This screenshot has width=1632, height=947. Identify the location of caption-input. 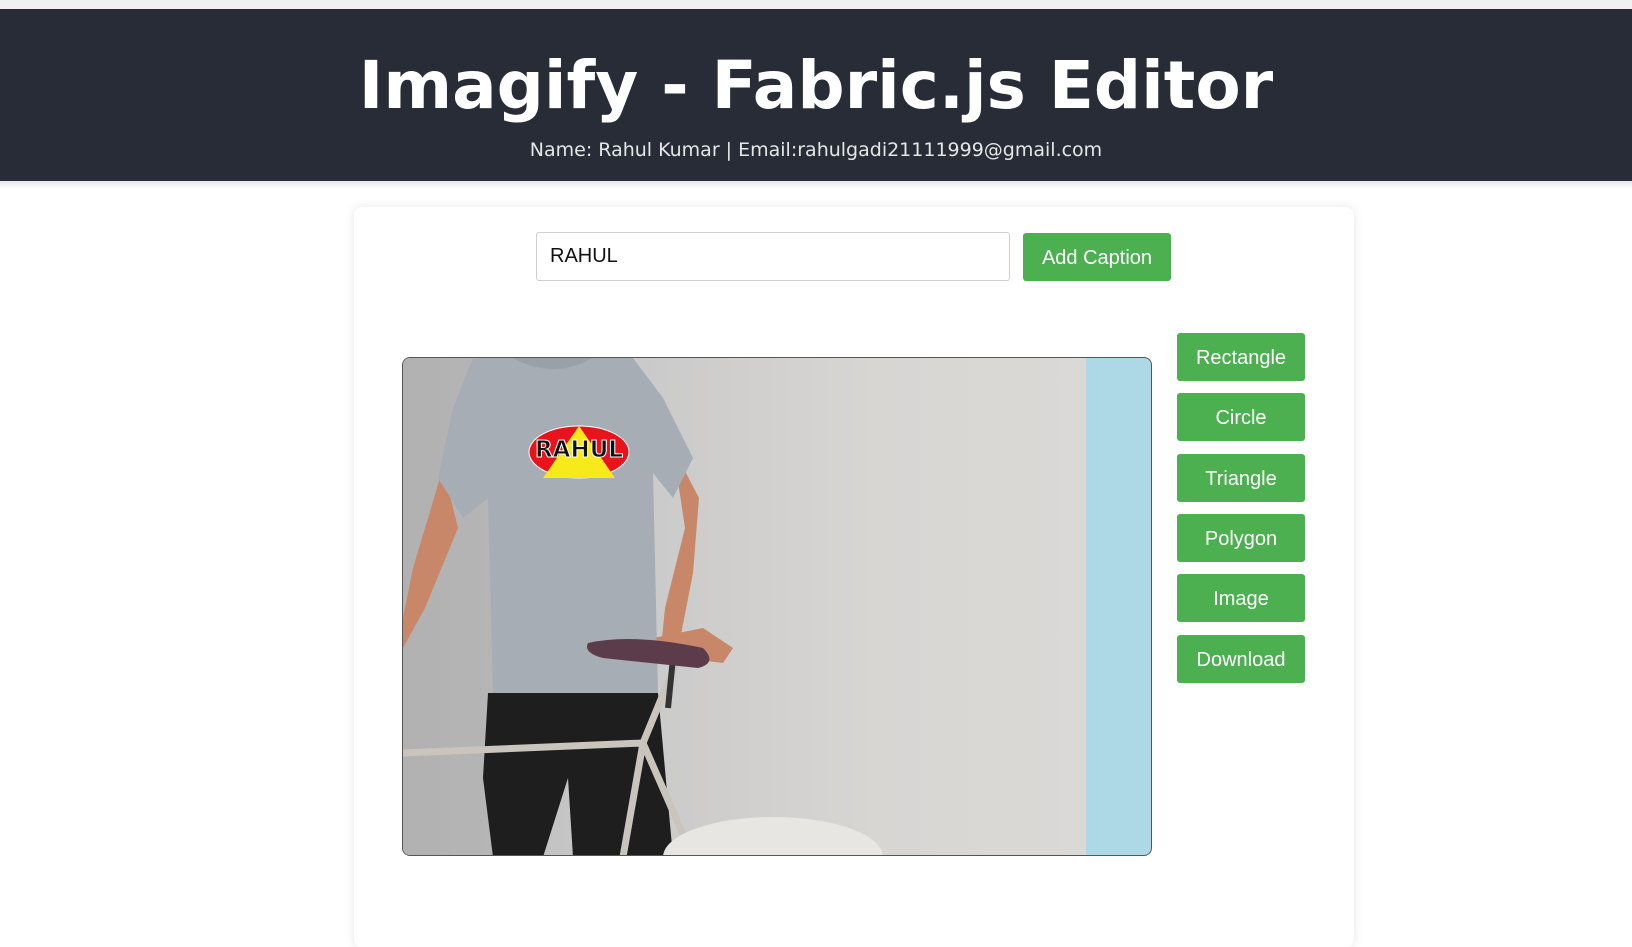
(773, 256).